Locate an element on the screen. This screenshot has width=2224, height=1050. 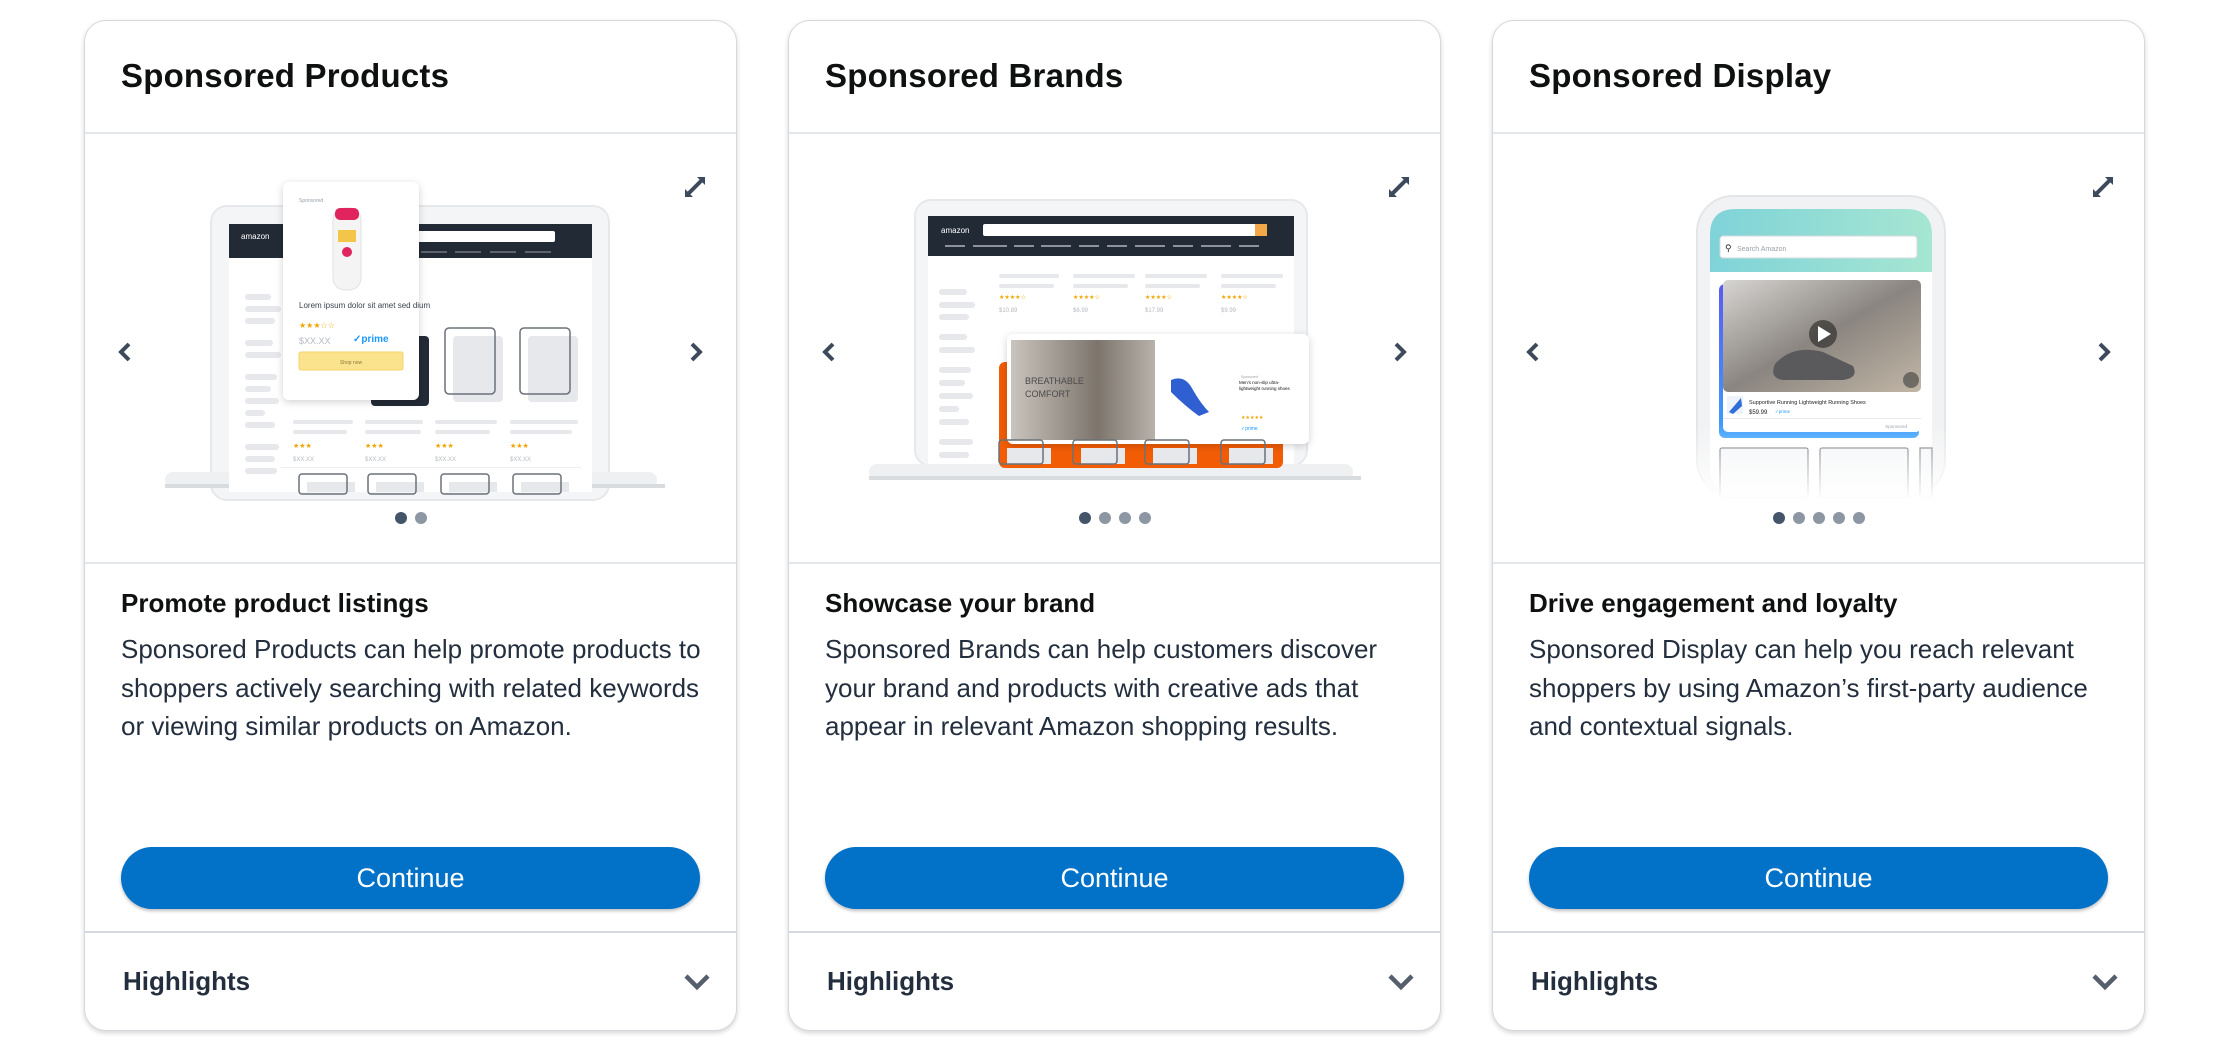
card-title: Sponsored Products is located at coordinates (285, 75).